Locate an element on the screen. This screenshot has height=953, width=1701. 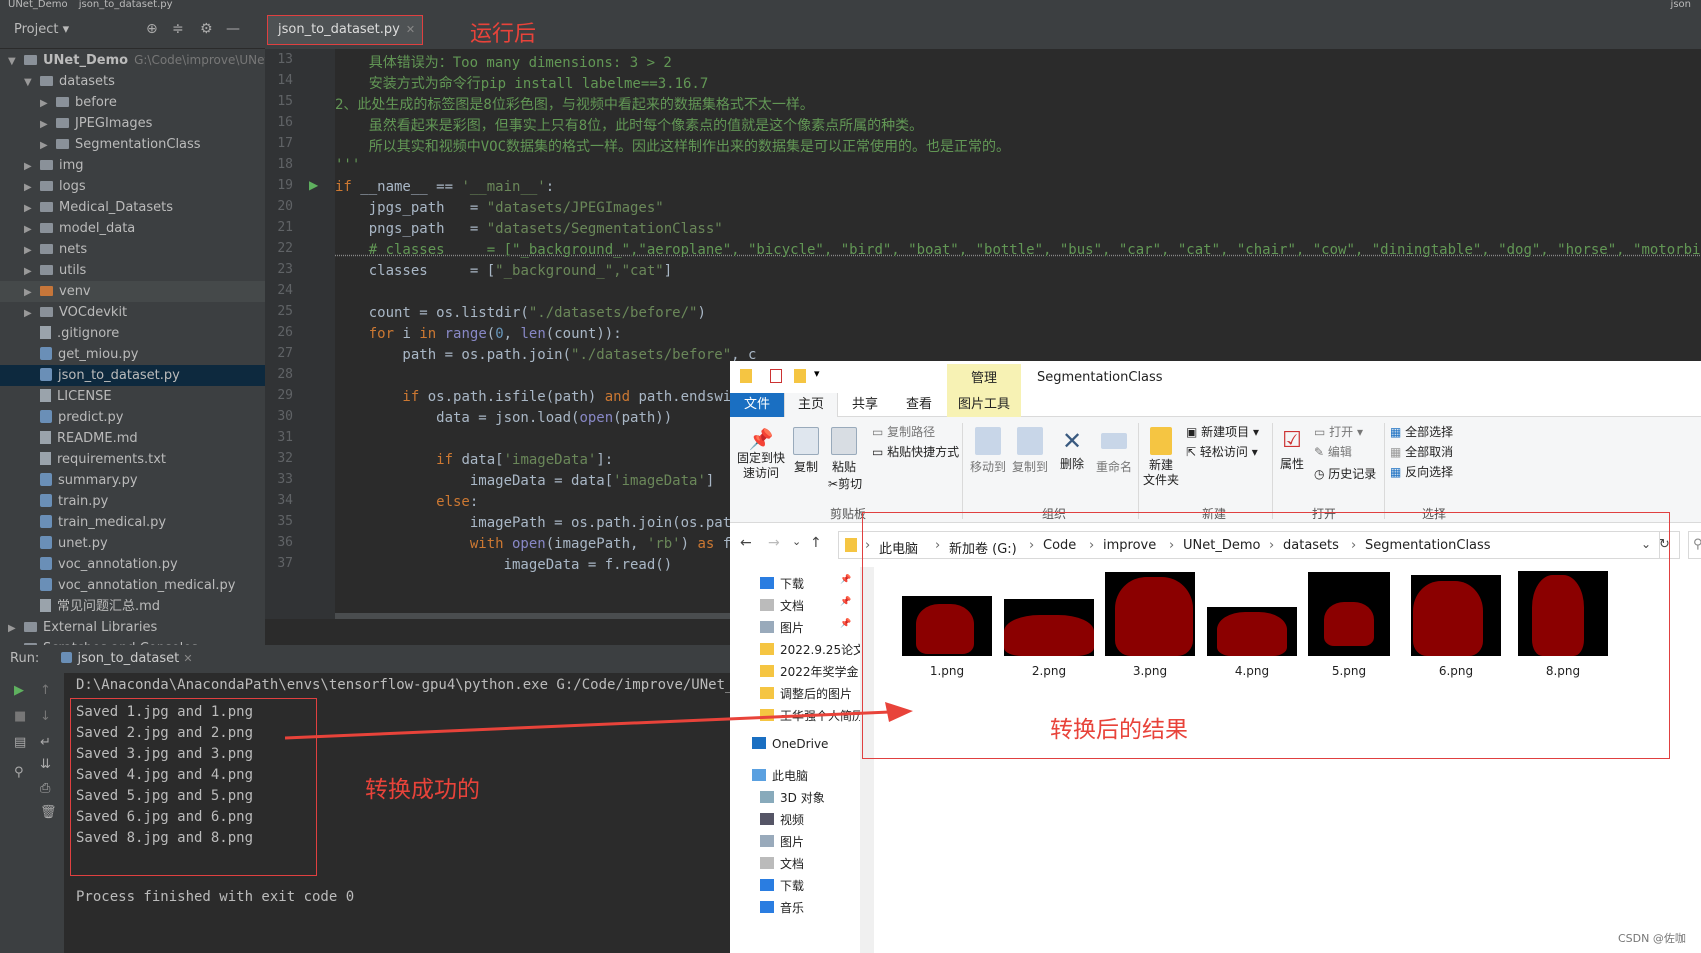
tree-item: LICENSE is located at coordinates (132, 396).